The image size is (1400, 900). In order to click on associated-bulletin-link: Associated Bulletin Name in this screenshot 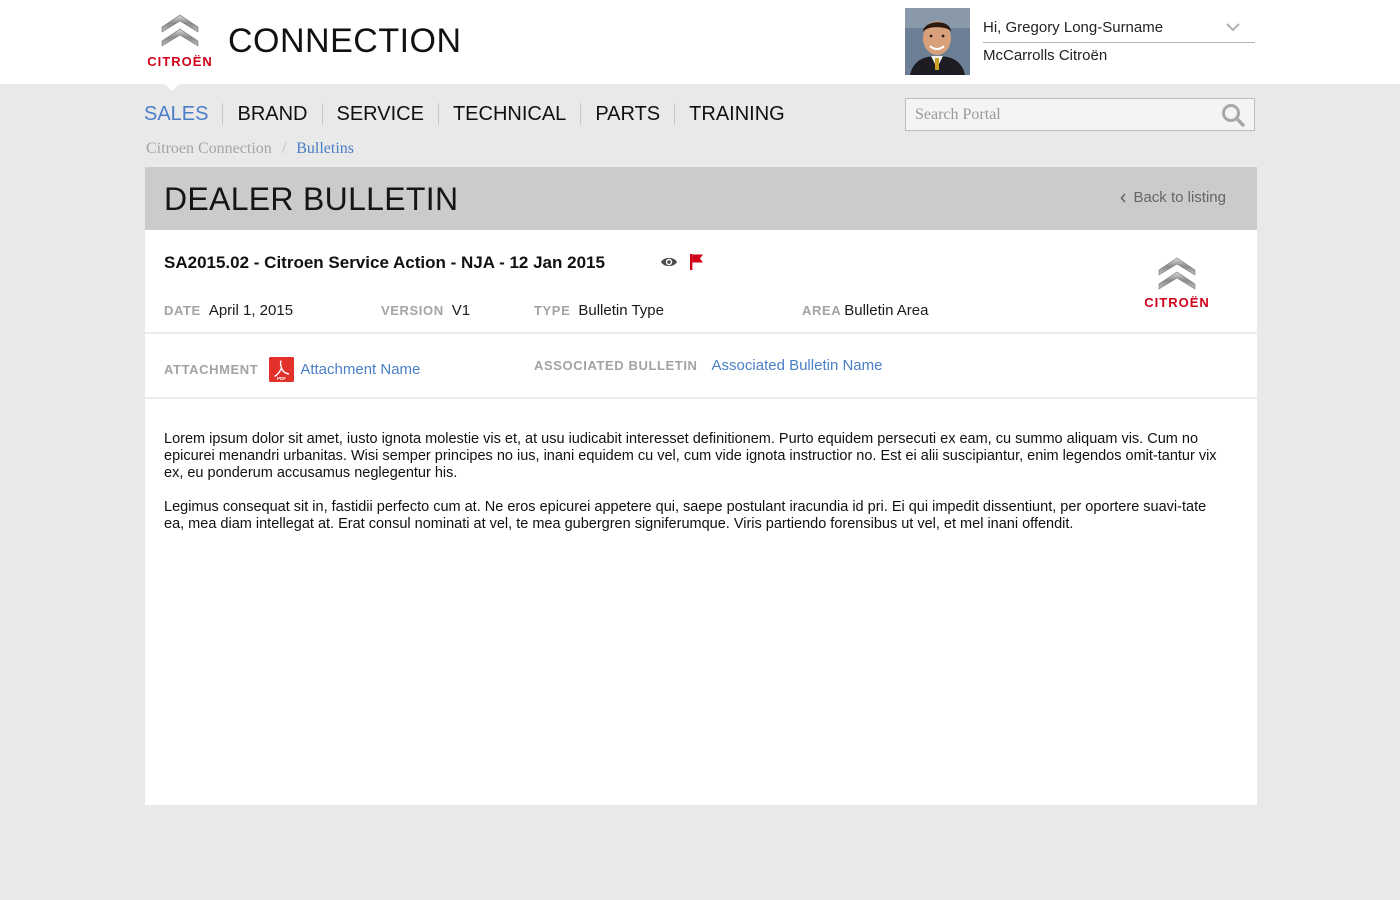, I will do `click(797, 365)`.